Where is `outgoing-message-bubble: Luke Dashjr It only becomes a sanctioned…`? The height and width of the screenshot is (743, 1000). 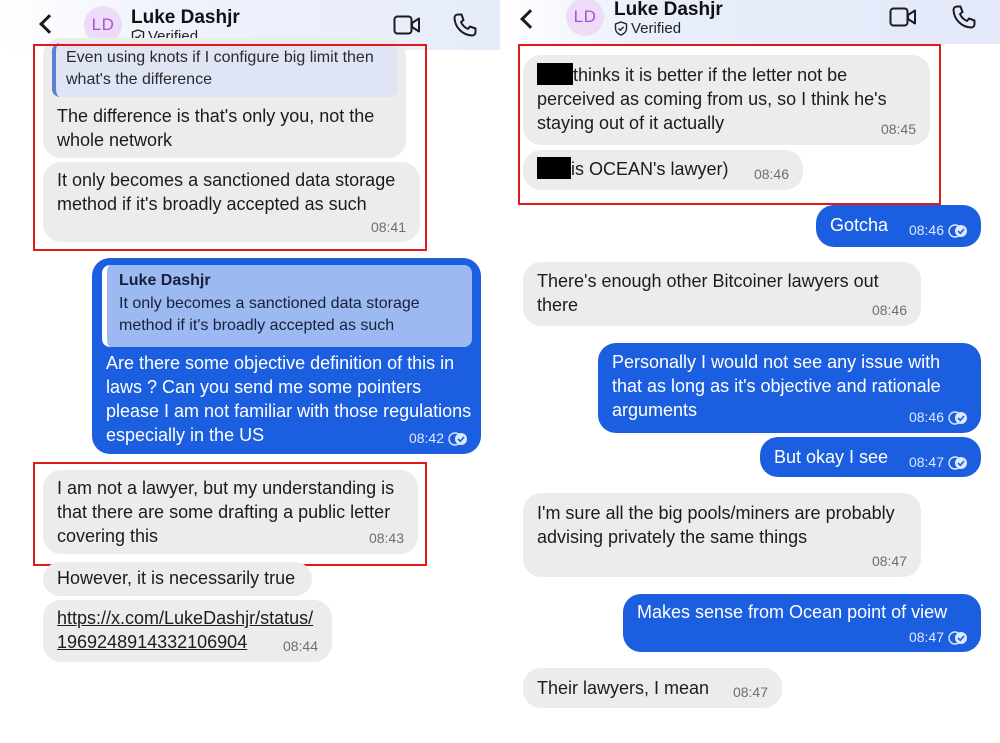
outgoing-message-bubble: Luke Dashjr It only becomes a sanctioned… is located at coordinates (286, 356).